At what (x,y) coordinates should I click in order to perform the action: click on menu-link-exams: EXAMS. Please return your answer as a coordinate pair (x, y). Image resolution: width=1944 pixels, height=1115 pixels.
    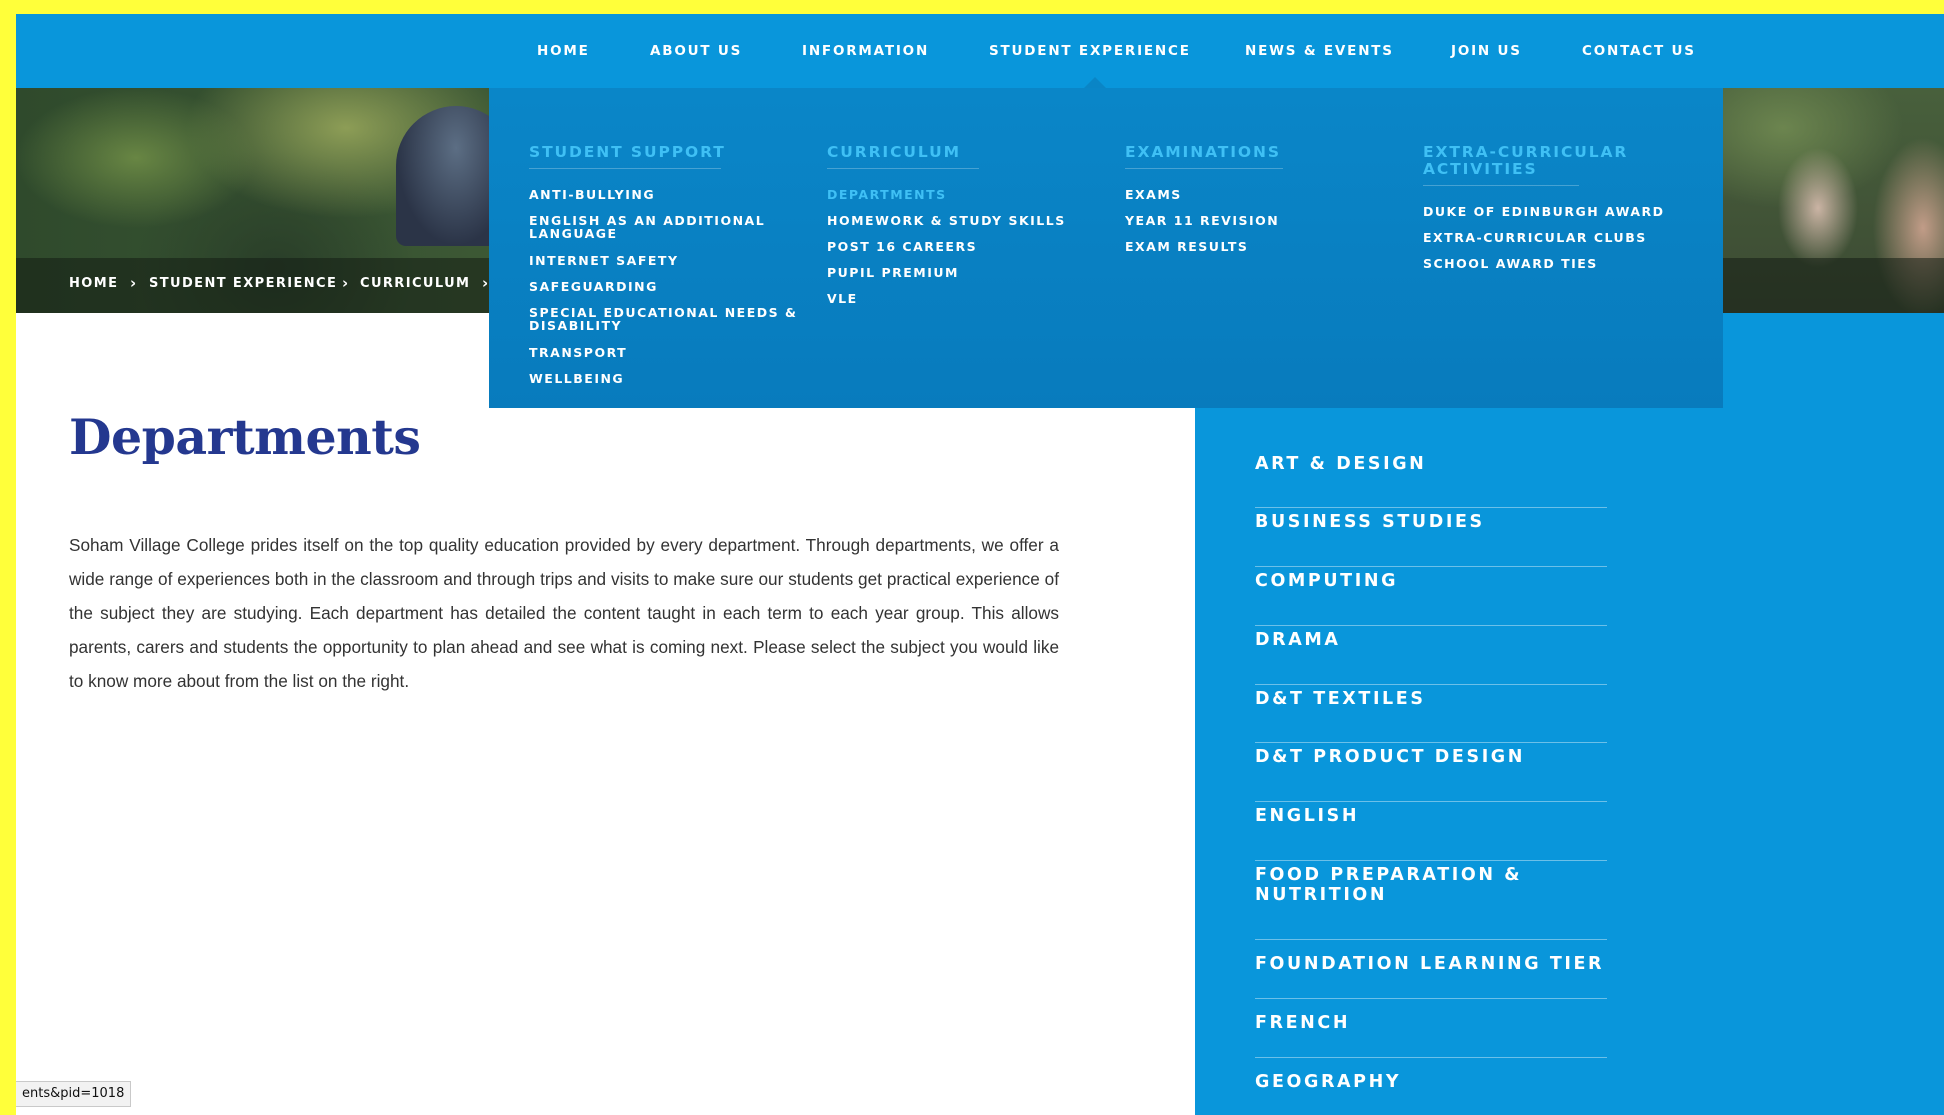
    Looking at the image, I should click on (1153, 194).